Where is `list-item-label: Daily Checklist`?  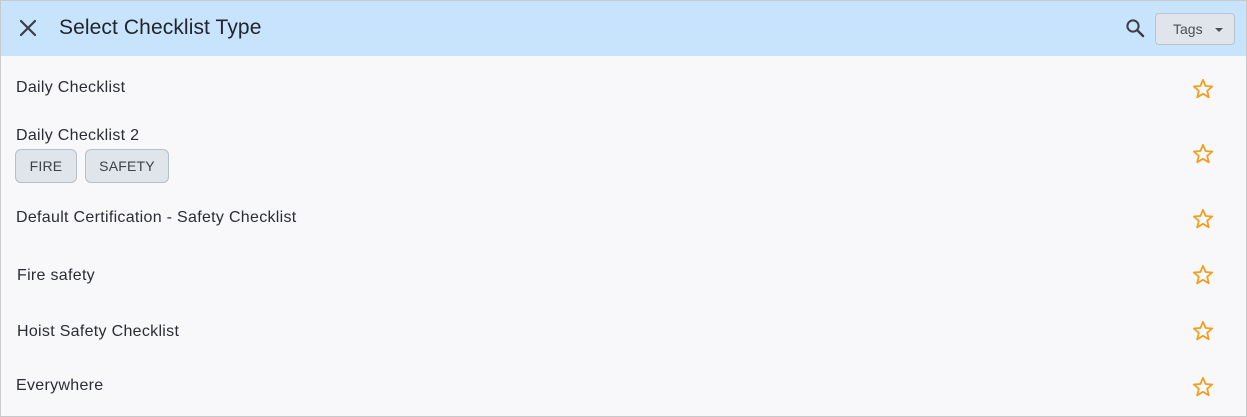 list-item-label: Daily Checklist is located at coordinates (71, 87).